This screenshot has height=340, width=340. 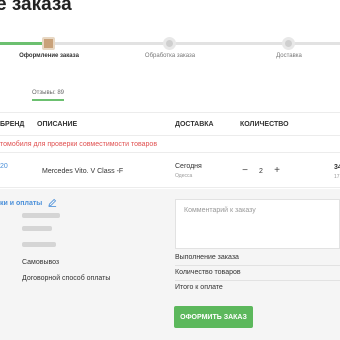 I want to click on total-label: Итого к оплате, so click(x=199, y=287).